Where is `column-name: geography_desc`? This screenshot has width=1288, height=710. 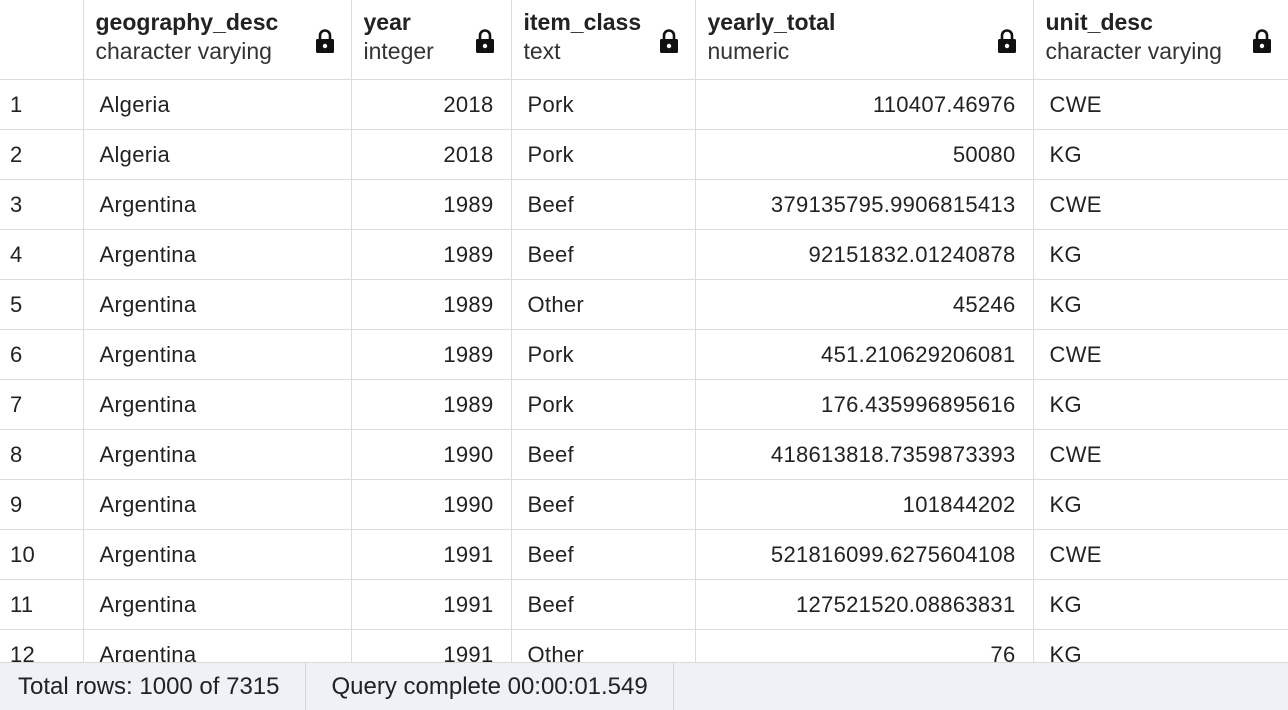
column-name: geography_desc is located at coordinates (187, 22).